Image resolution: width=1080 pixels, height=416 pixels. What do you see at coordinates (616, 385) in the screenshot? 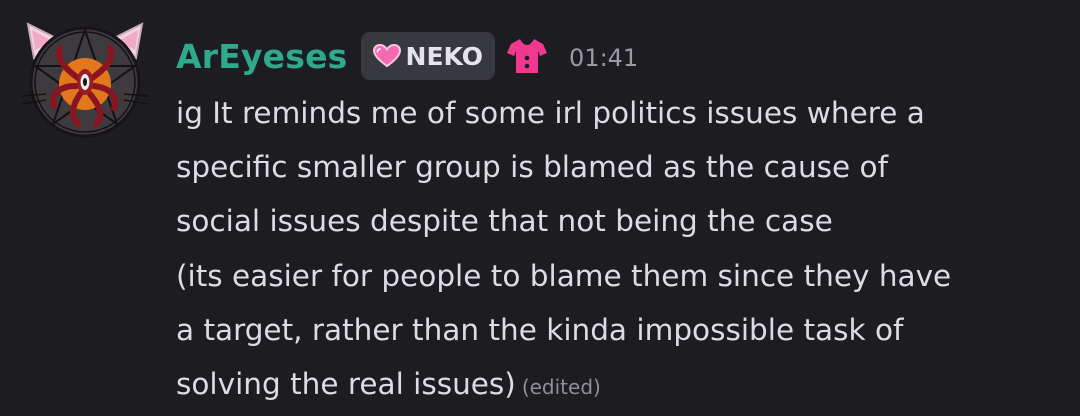
I see `message-last-line: solving the real issues) (edited)` at bounding box center [616, 385].